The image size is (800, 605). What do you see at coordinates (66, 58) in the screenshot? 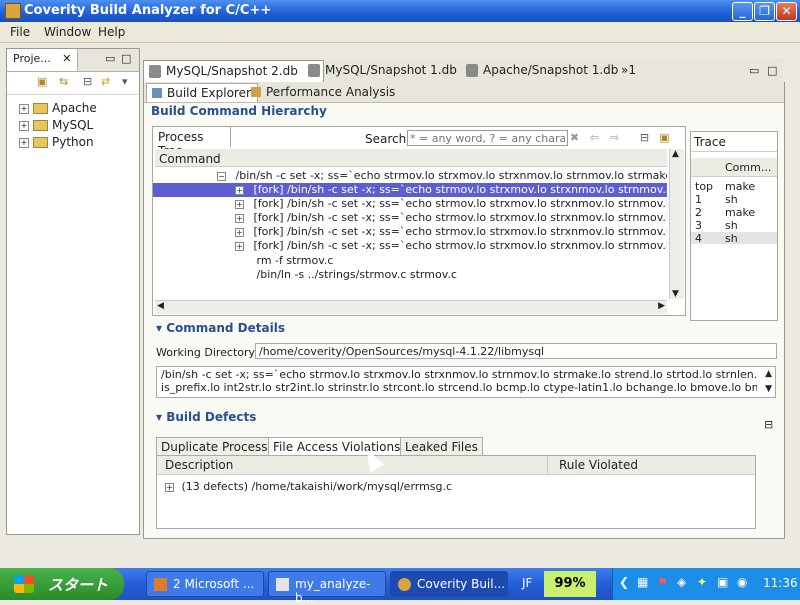
I see `close-icon: ✕` at bounding box center [66, 58].